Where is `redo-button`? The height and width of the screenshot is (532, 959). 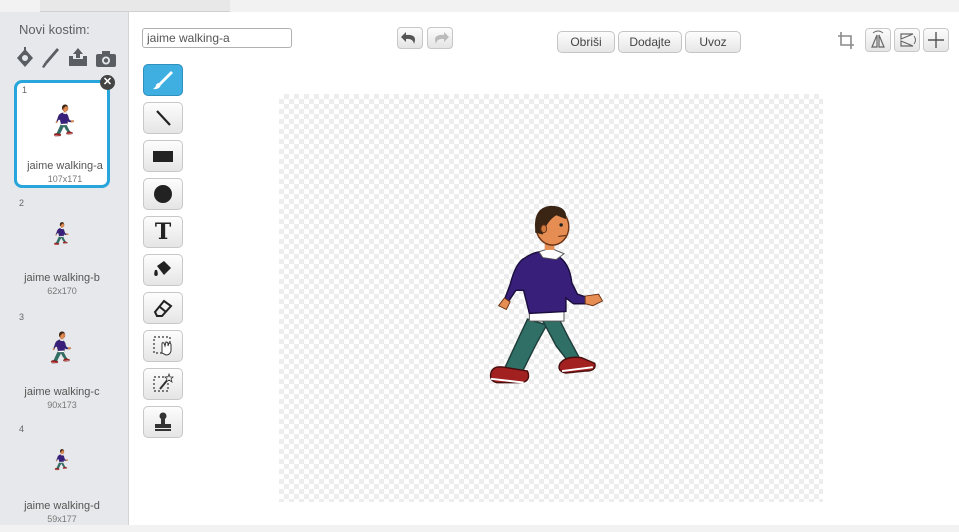 redo-button is located at coordinates (440, 38).